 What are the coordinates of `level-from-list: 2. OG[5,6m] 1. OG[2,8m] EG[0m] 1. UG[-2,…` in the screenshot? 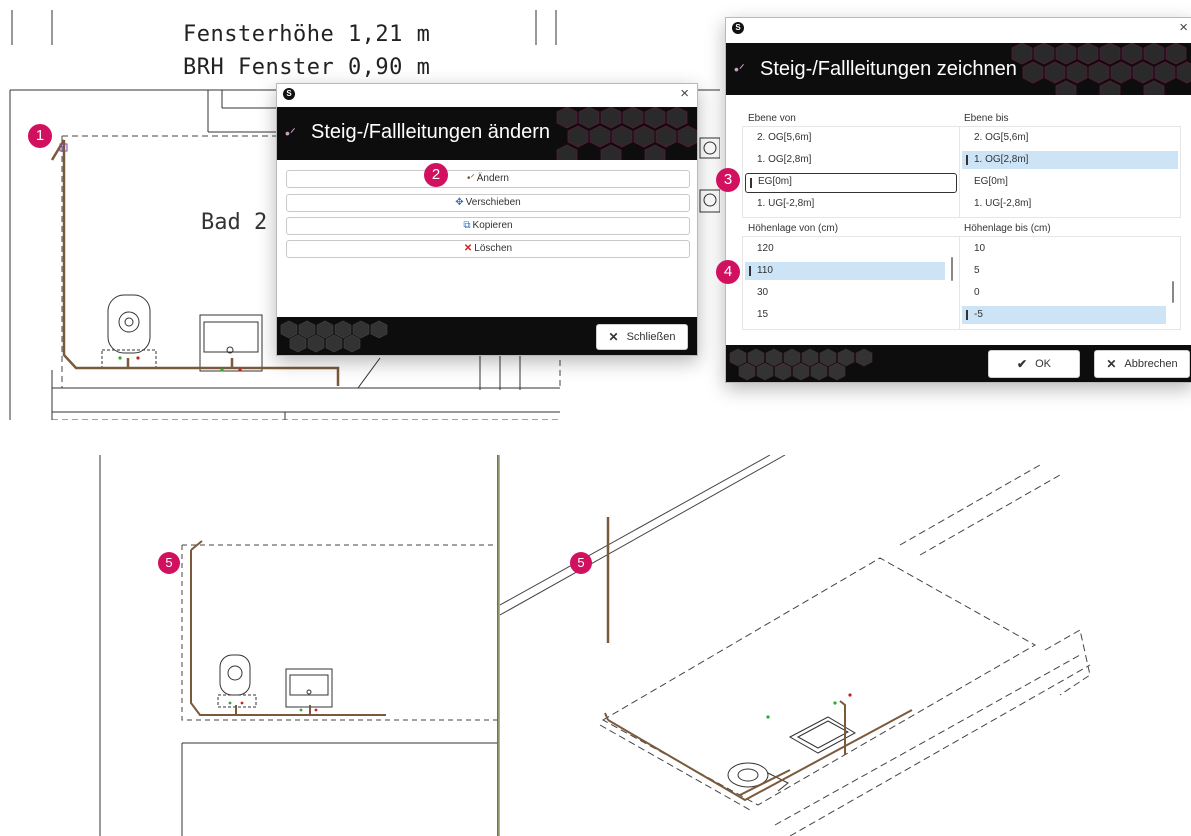 It's located at (851, 172).